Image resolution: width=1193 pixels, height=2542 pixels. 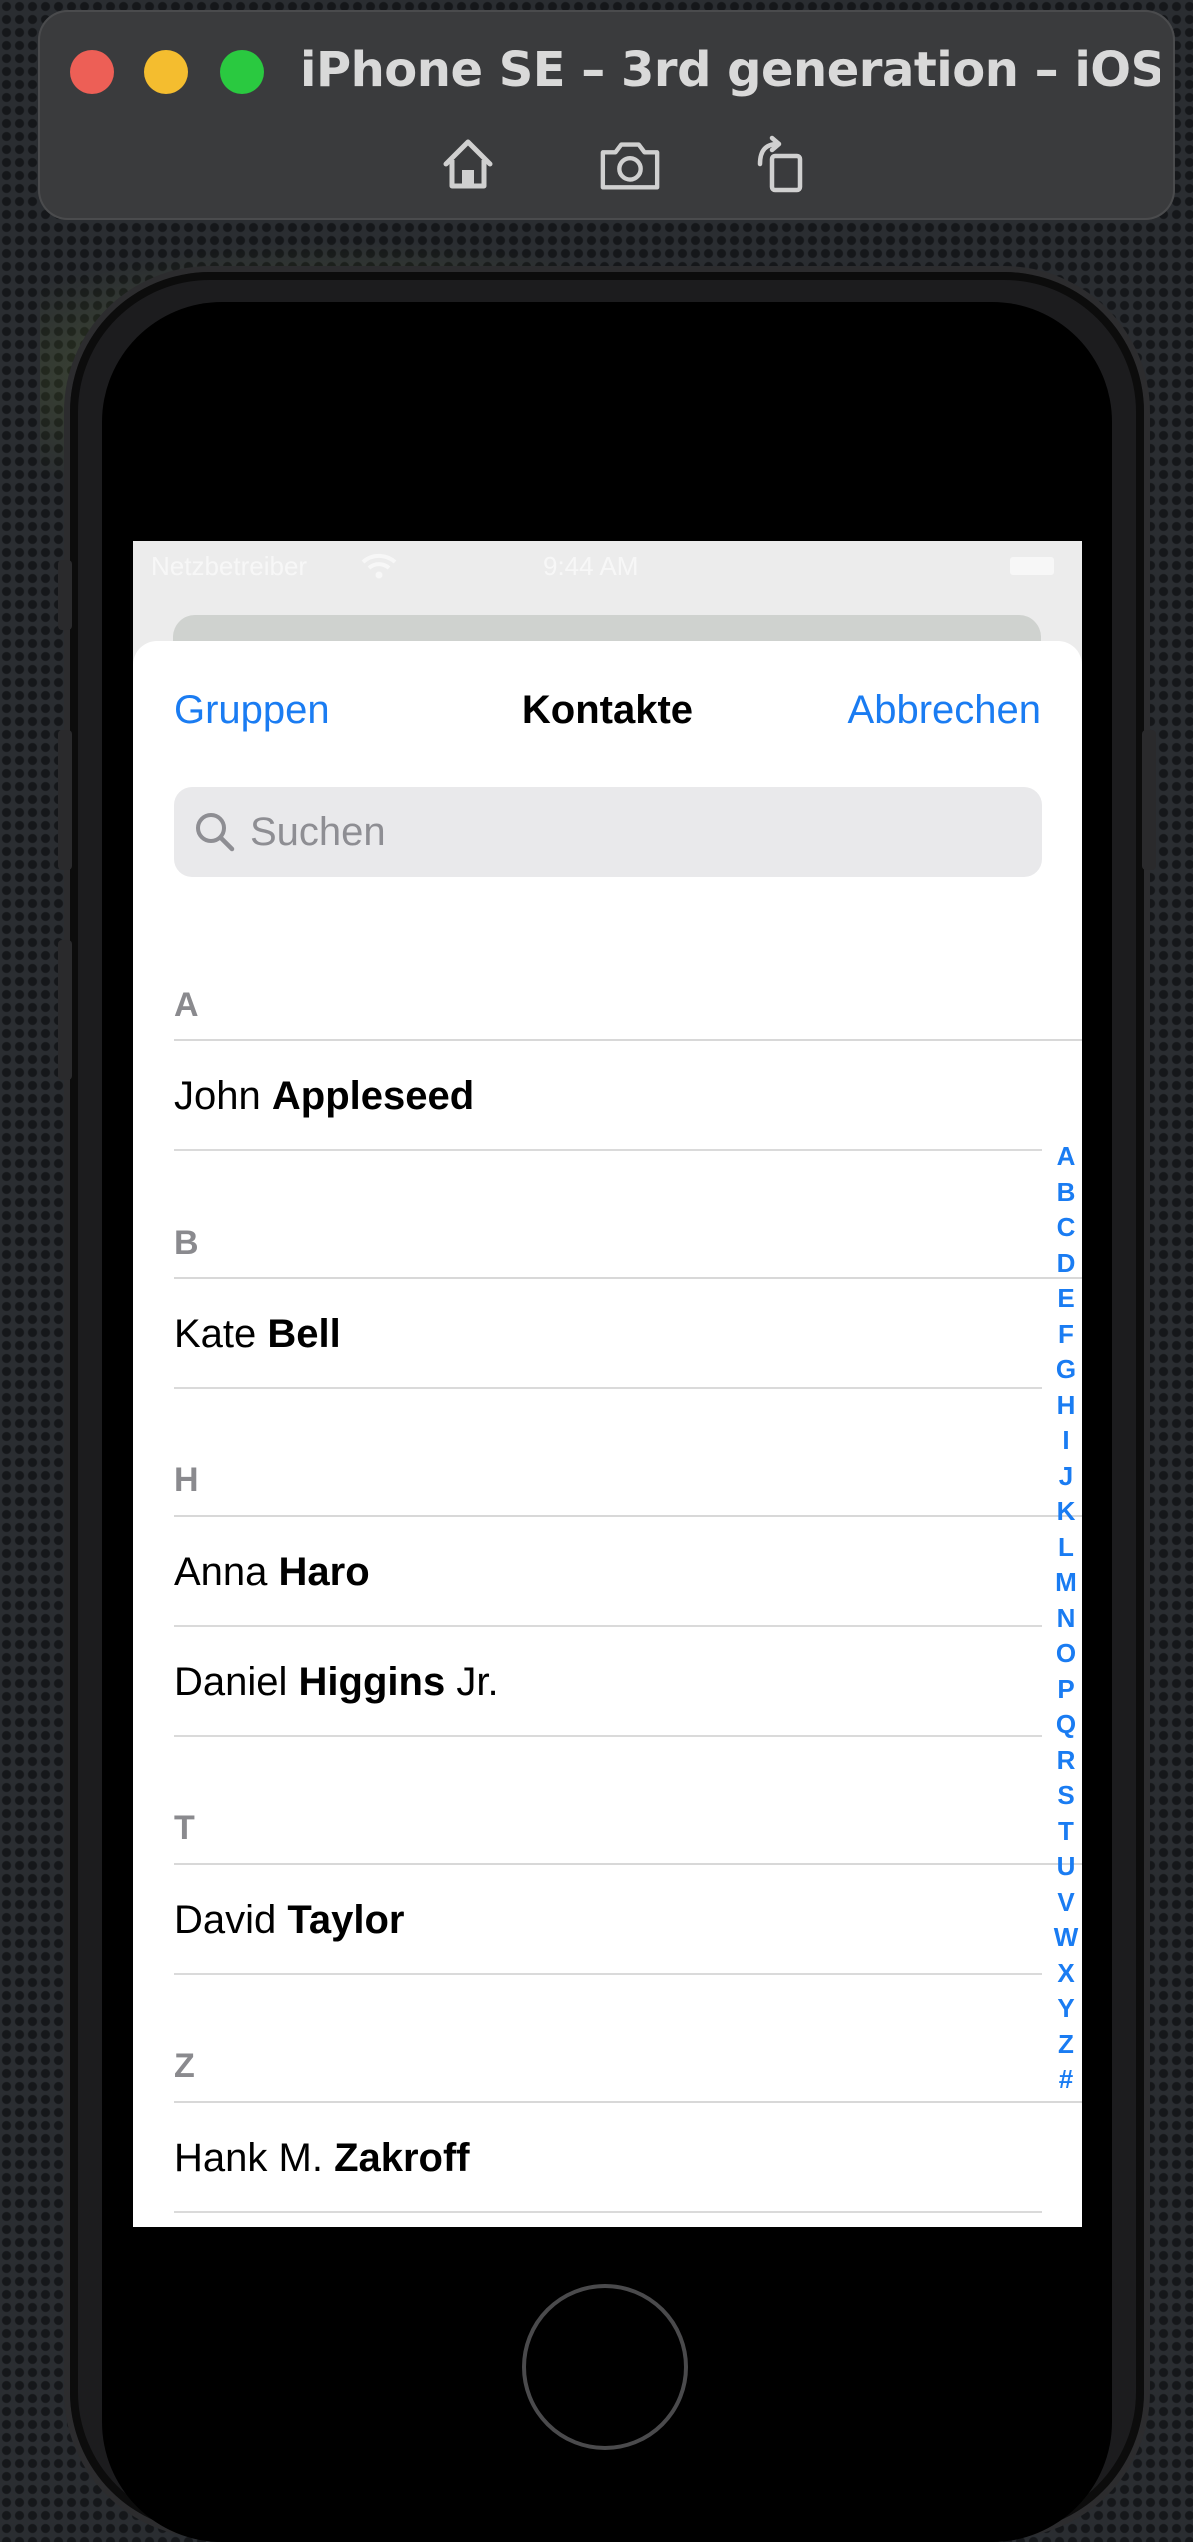 What do you see at coordinates (607, 710) in the screenshot?
I see `page-title: Kontakte` at bounding box center [607, 710].